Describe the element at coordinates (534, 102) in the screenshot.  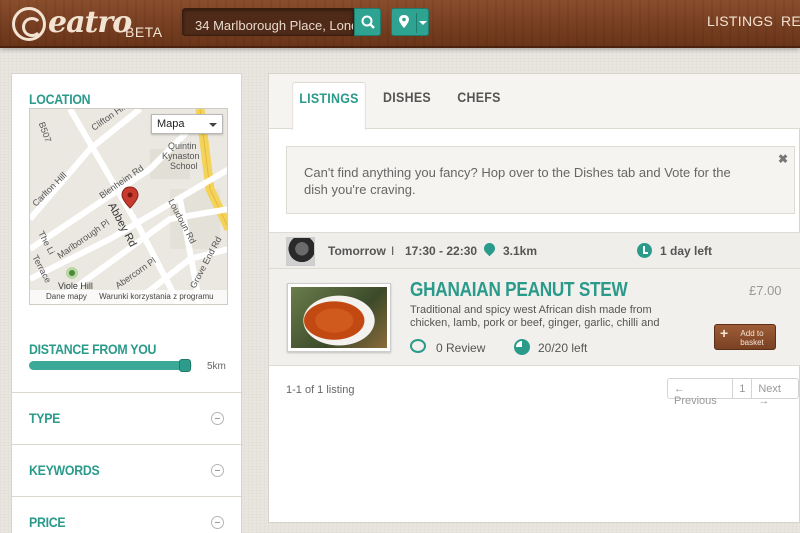
I see `tab-bar: LISTINGS DISHES CHEFS` at that location.